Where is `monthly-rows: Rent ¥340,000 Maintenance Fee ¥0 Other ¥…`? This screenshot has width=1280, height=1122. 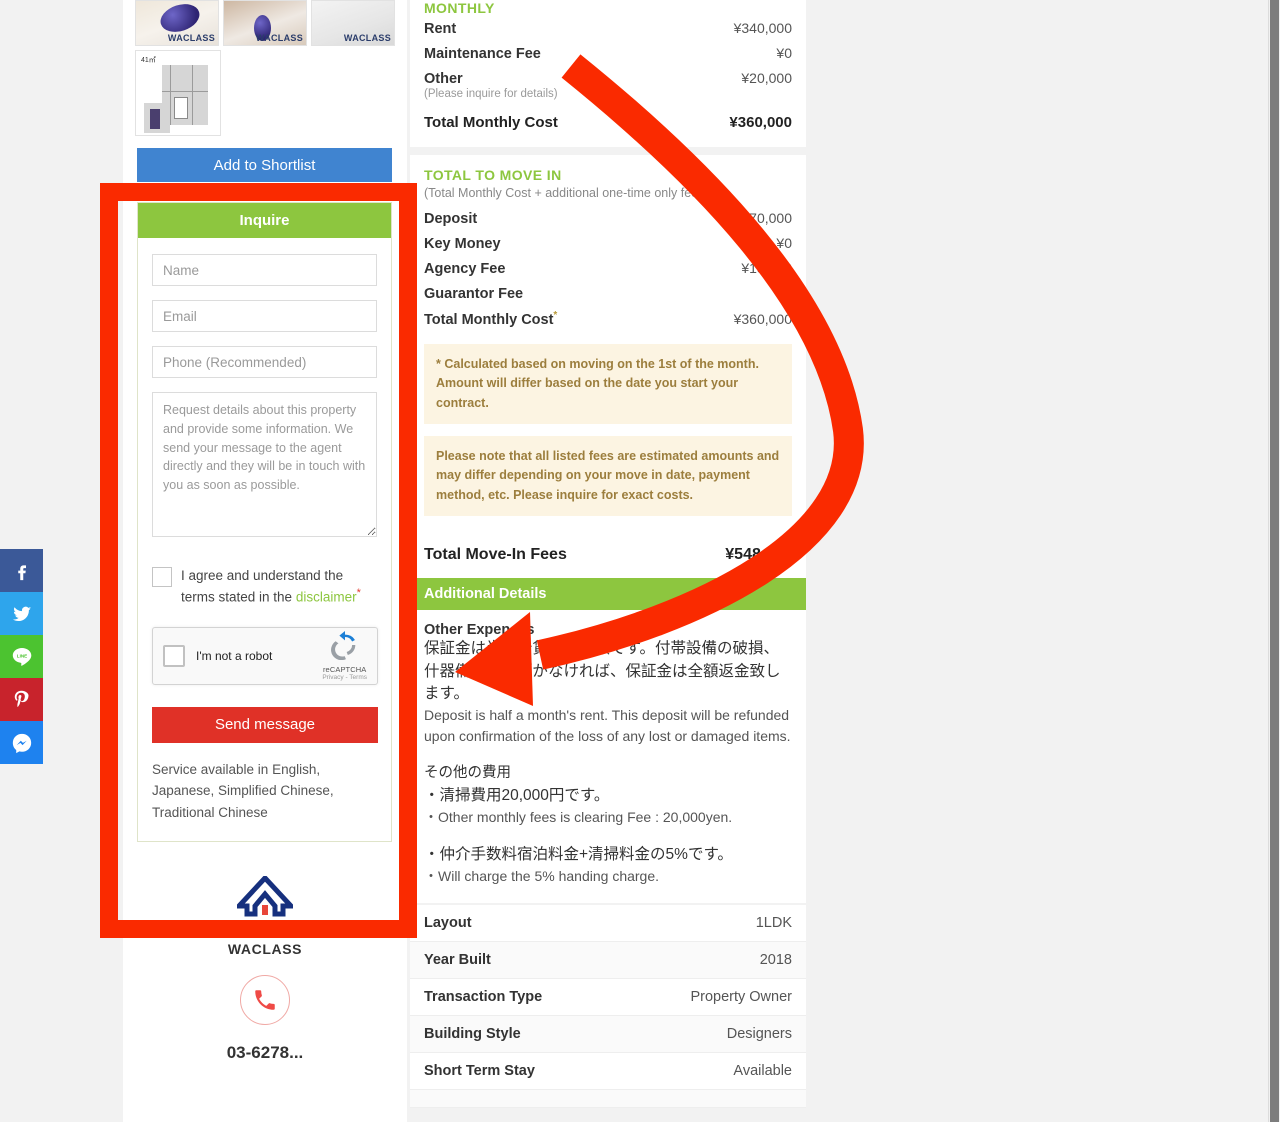
monthly-rows: Rent ¥340,000 Maintenance Fee ¥0 Other ¥… is located at coordinates (608, 58).